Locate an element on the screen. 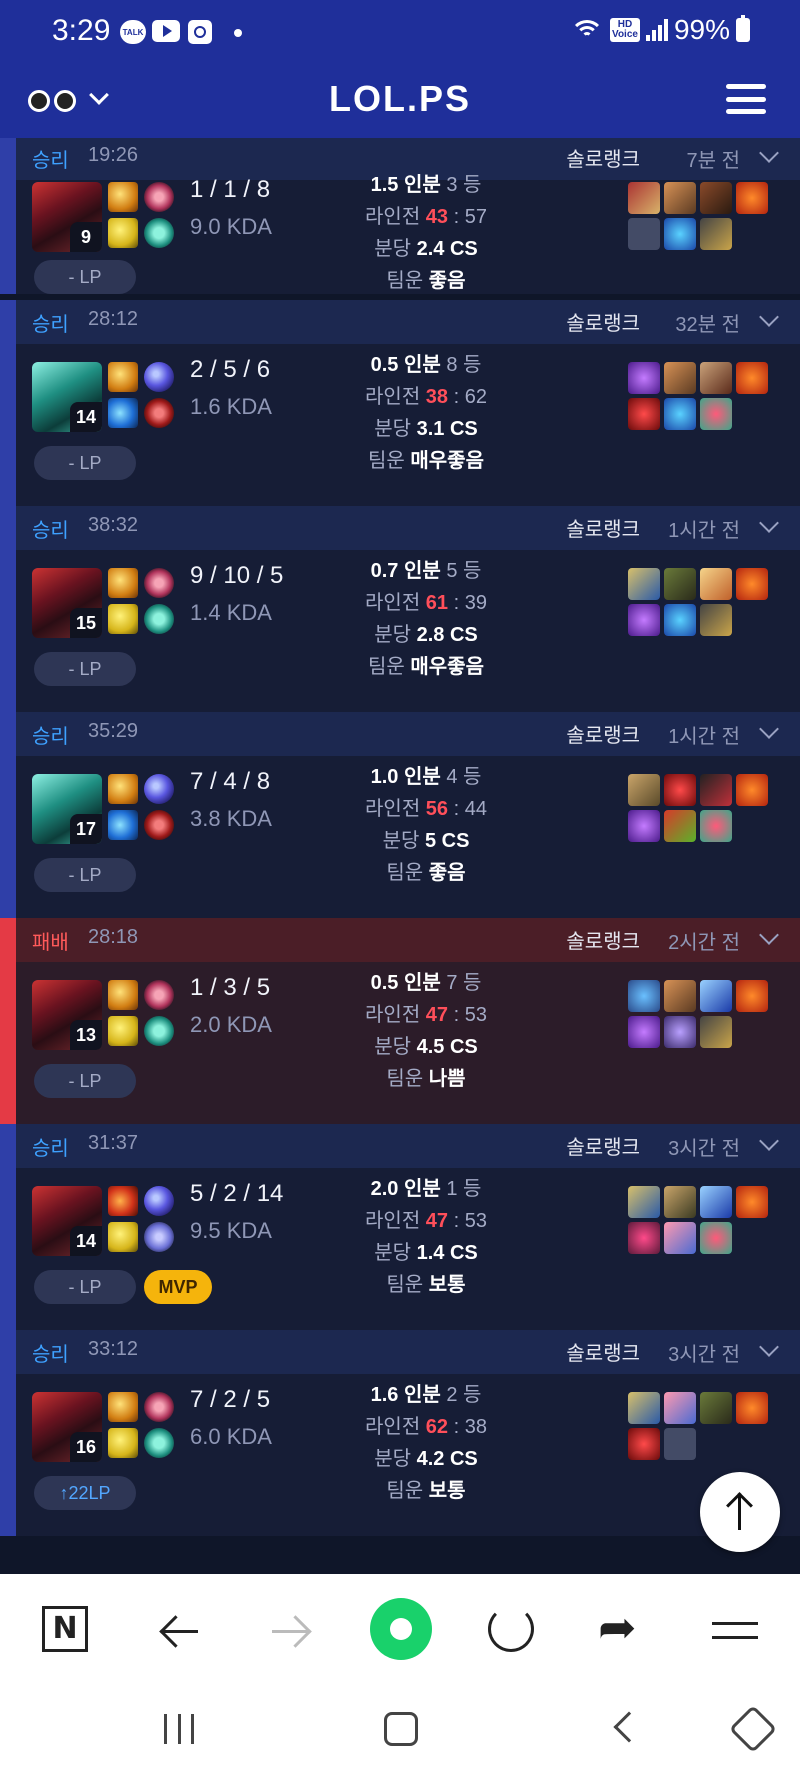  champion-level: 9 is located at coordinates (86, 237).